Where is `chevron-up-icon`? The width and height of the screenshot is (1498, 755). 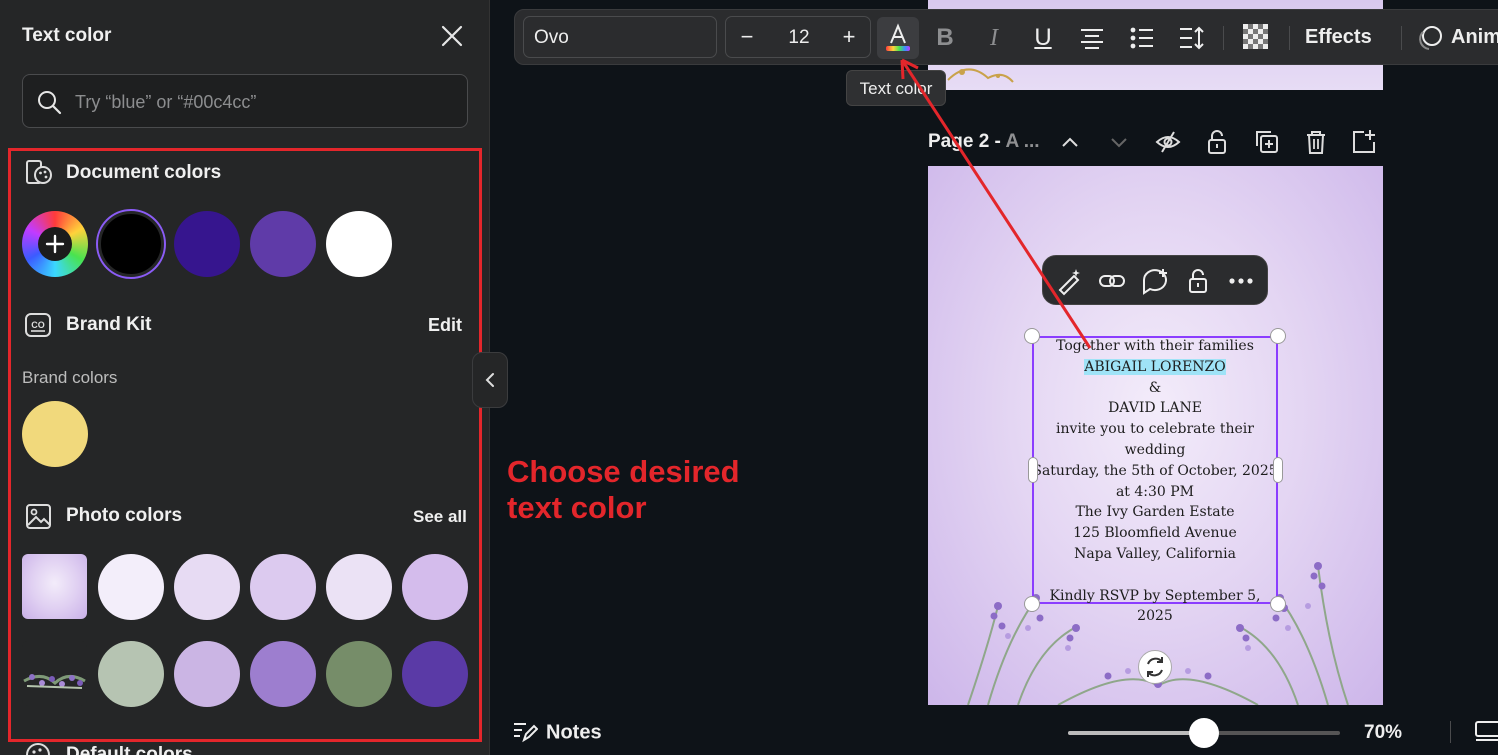 chevron-up-icon is located at coordinates (1070, 142).